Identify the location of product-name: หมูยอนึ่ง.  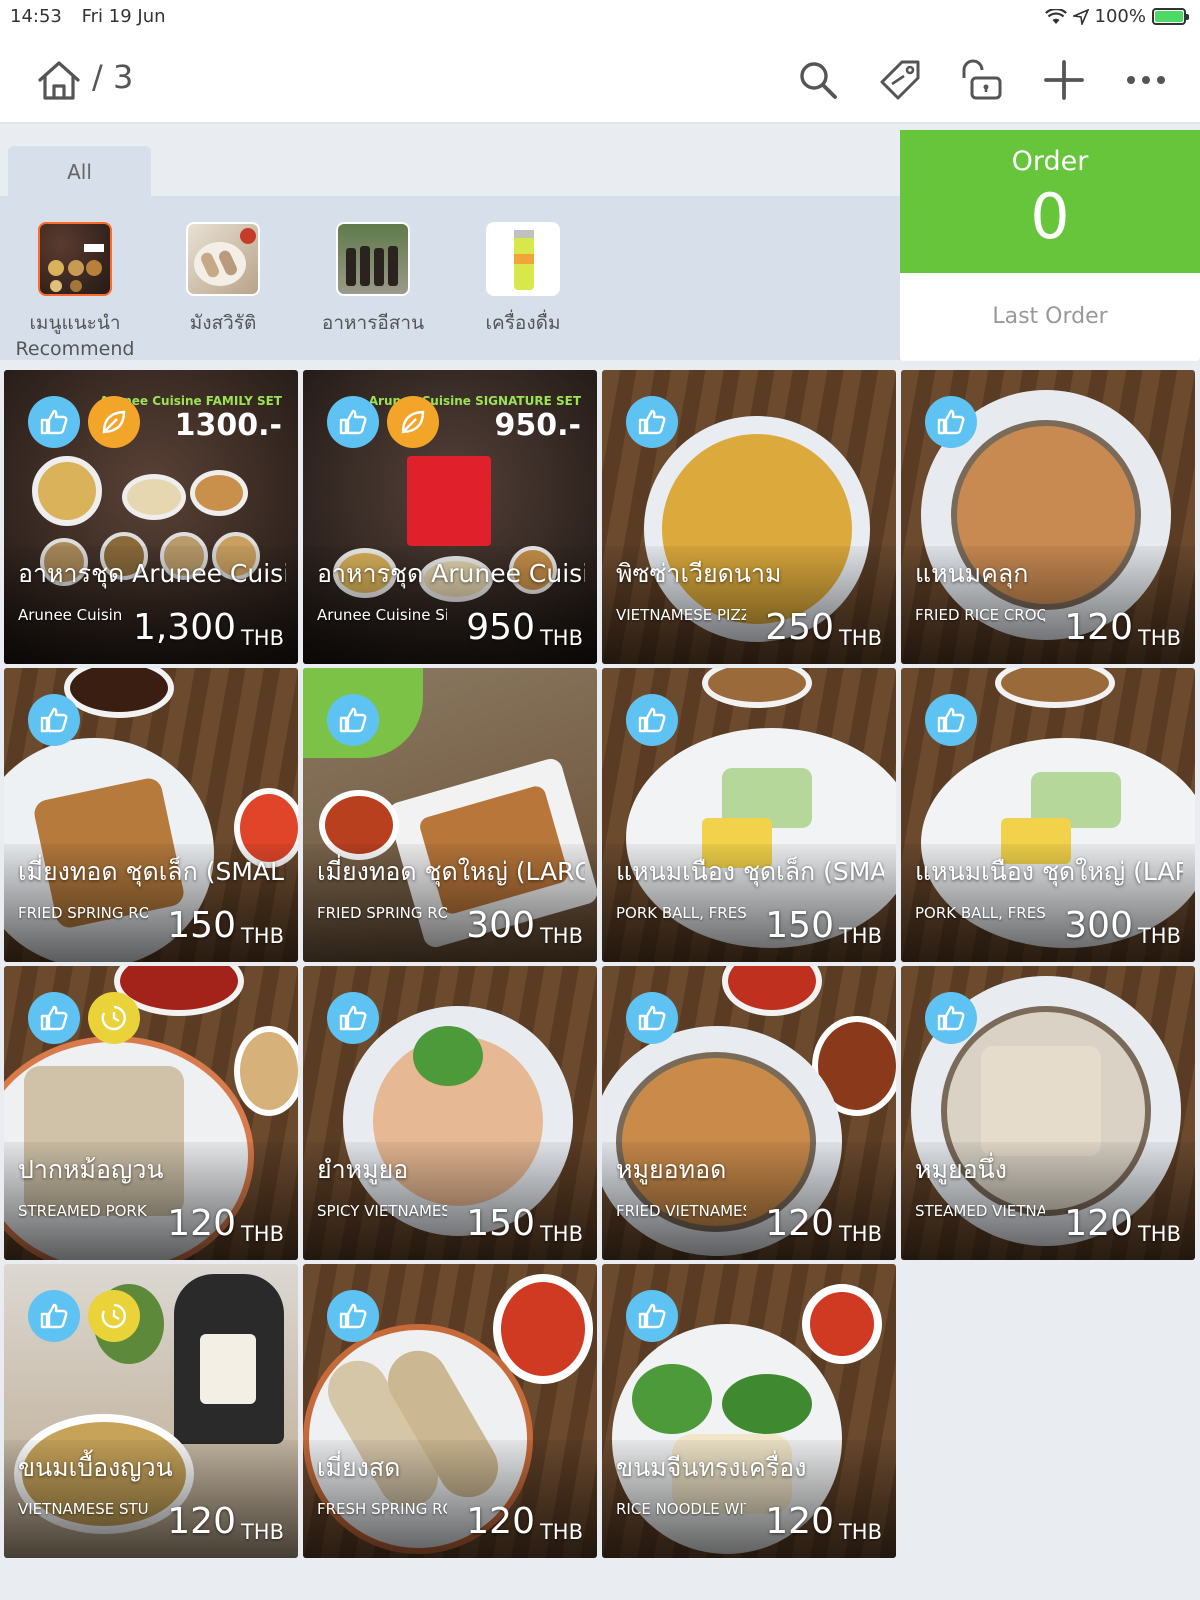
(961, 1169).